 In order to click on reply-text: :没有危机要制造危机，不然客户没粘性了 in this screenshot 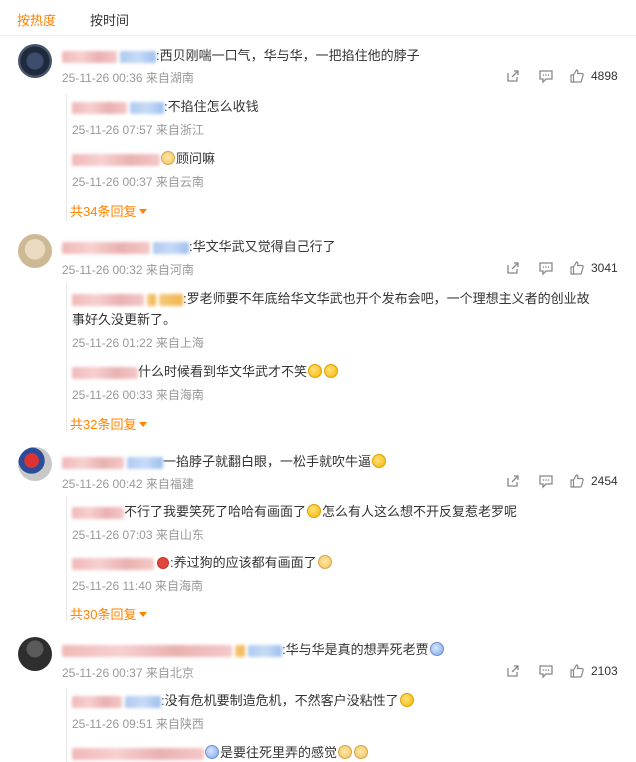, I will do `click(280, 700)`.